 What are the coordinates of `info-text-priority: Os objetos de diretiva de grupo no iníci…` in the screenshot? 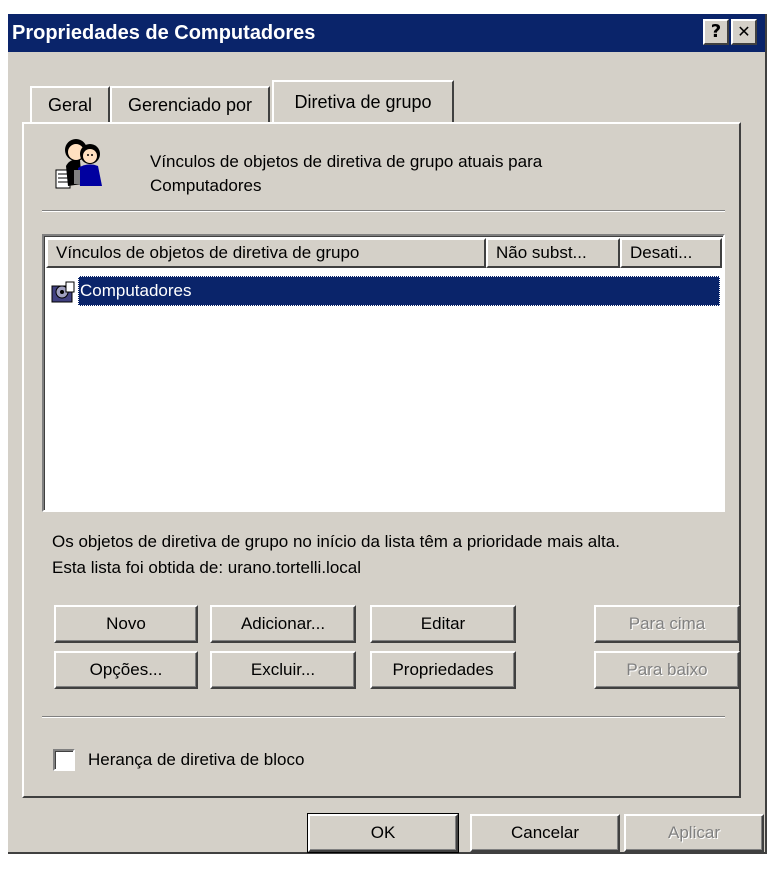 It's located at (336, 541).